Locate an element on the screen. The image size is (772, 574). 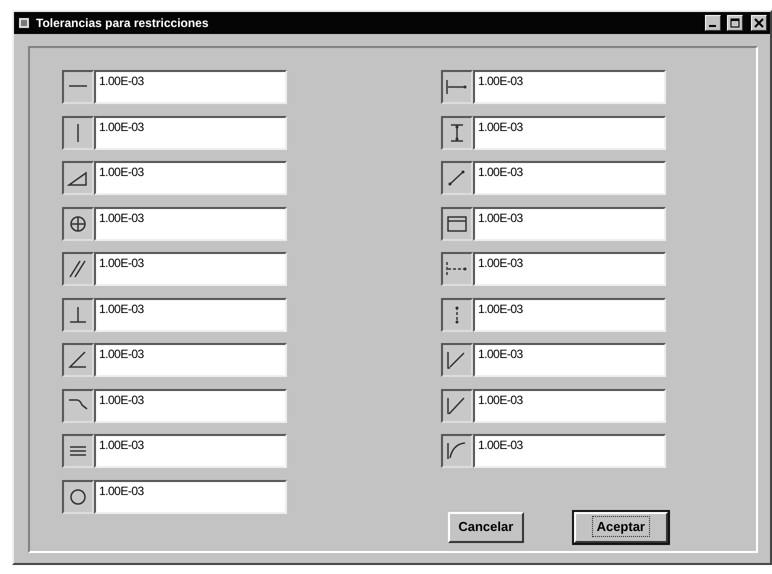
arc-icon is located at coordinates (457, 451).